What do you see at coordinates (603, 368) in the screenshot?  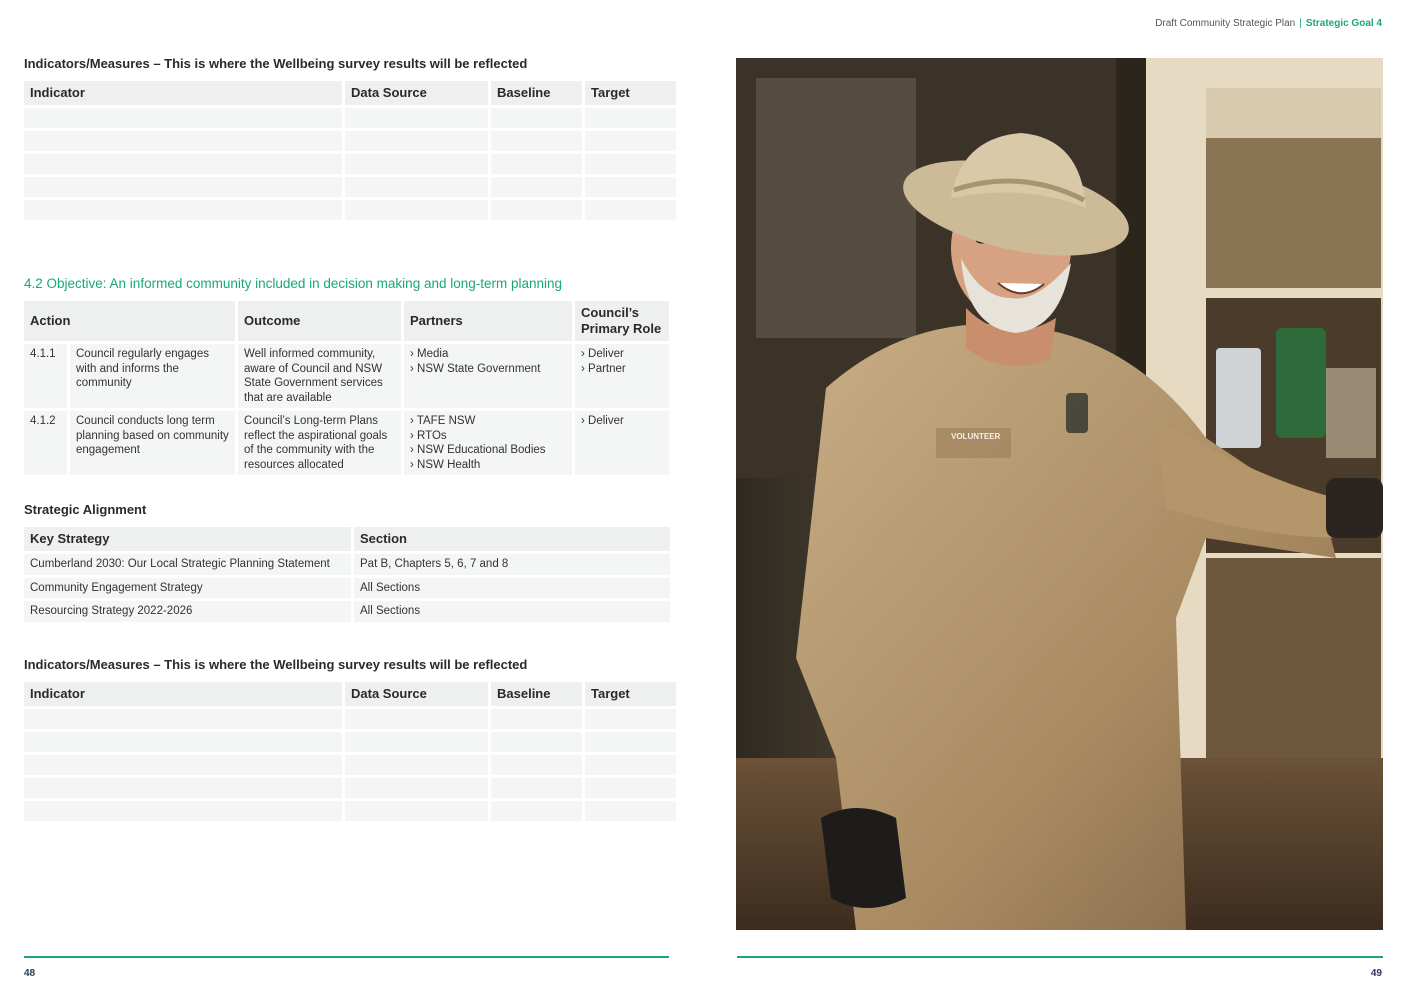 I see `list-item: › Partner` at bounding box center [603, 368].